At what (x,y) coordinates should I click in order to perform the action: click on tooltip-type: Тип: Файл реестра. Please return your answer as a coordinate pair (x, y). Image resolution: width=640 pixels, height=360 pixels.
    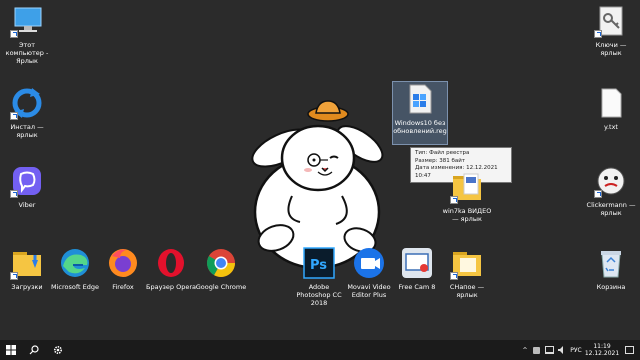
    Looking at the image, I should click on (442, 153).